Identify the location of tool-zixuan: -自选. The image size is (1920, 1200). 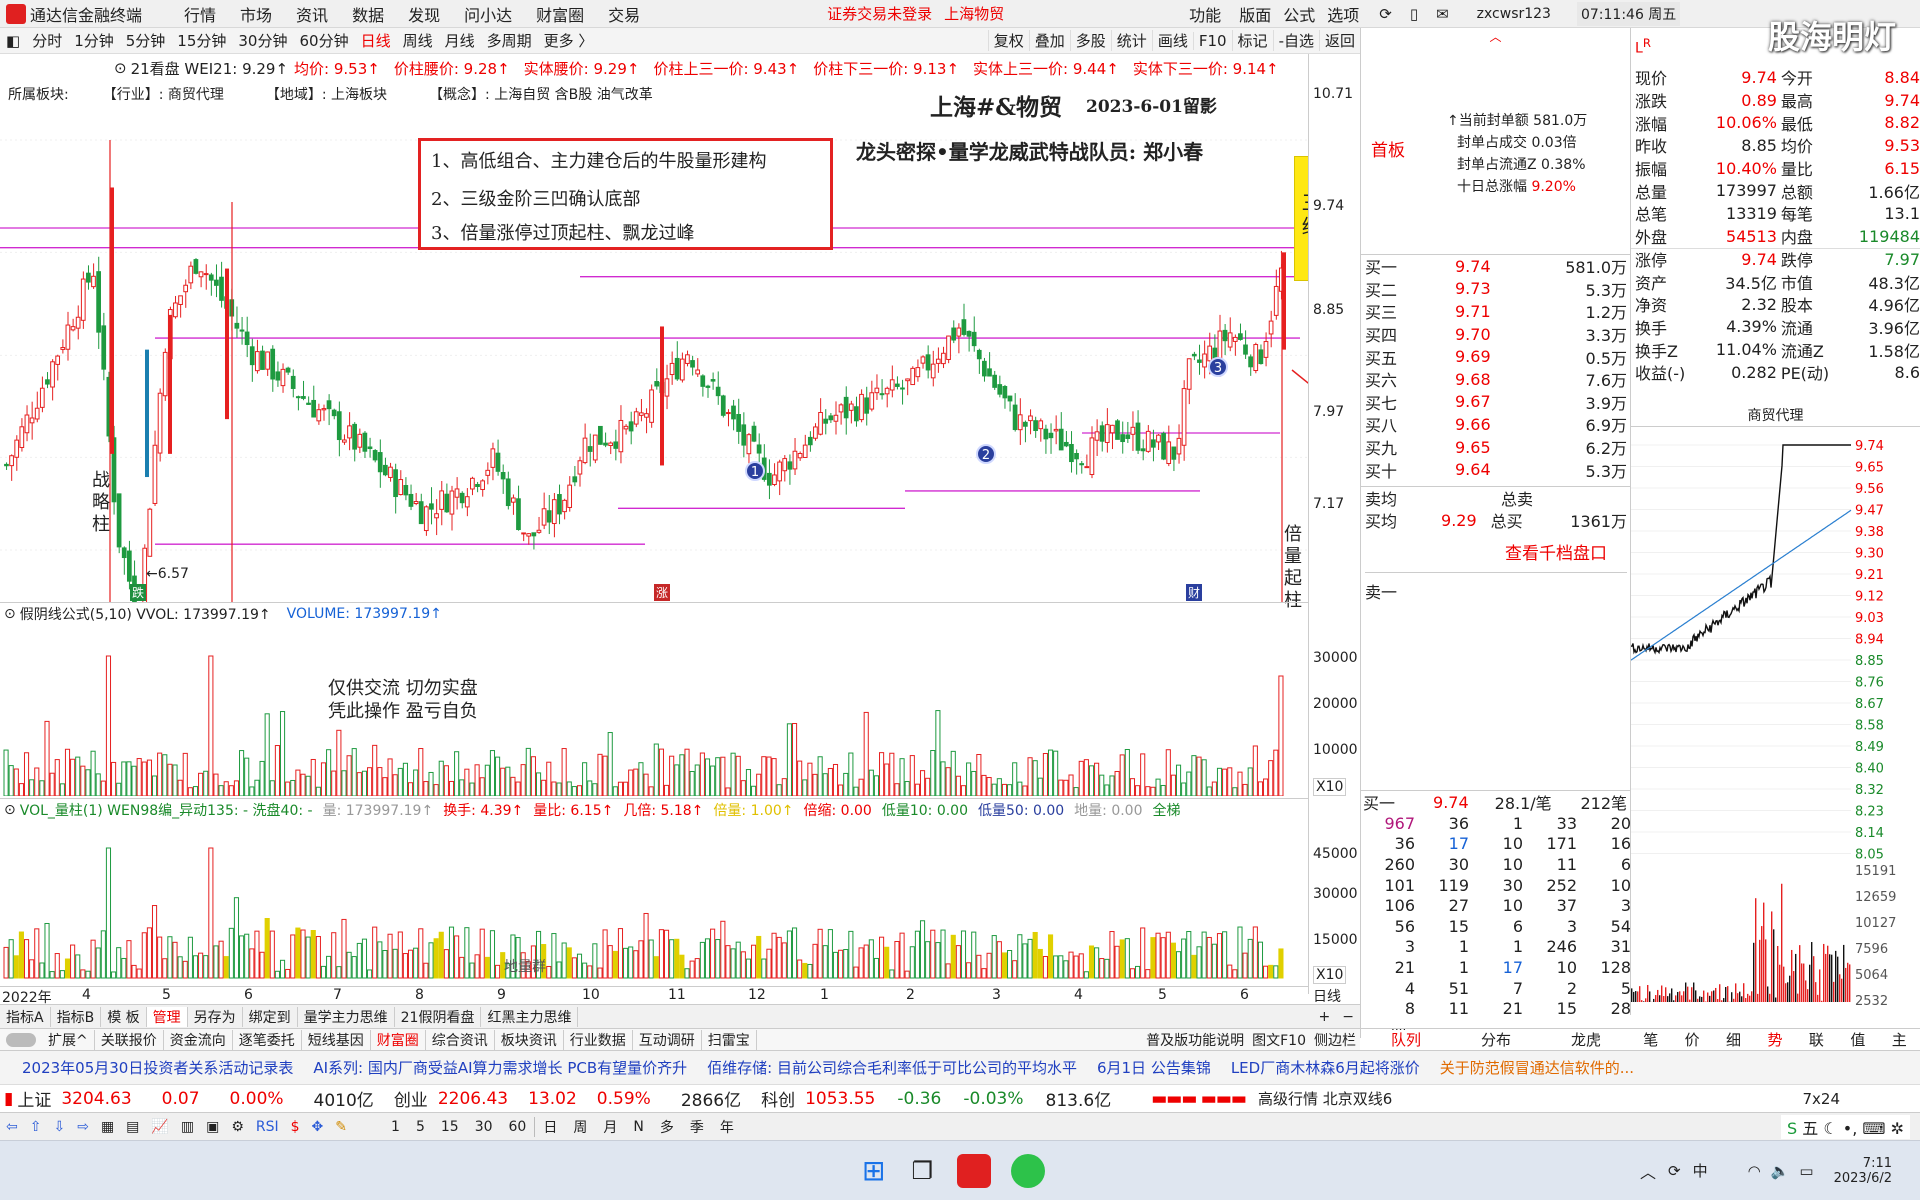
(1295, 40).